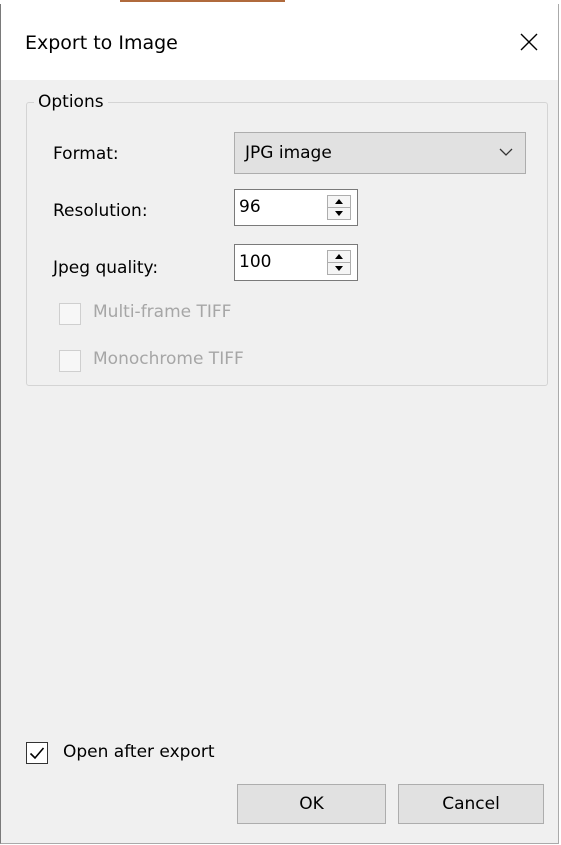 The image size is (561, 845). I want to click on monochrome-tiff-checkbox, so click(70, 361).